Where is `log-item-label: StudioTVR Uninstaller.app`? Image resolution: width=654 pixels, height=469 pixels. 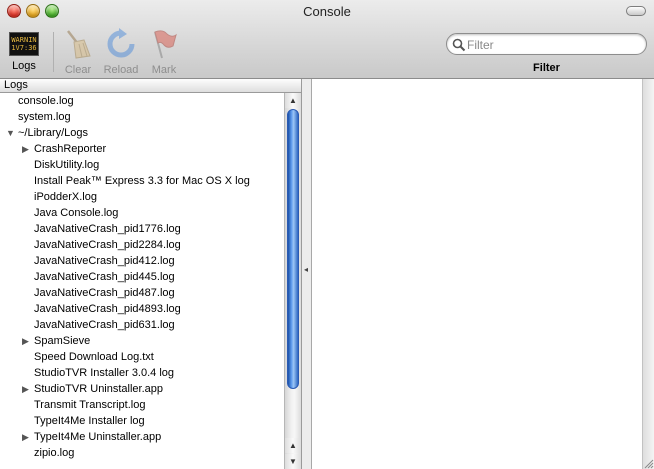
log-item-label: StudioTVR Uninstaller.app is located at coordinates (99, 389).